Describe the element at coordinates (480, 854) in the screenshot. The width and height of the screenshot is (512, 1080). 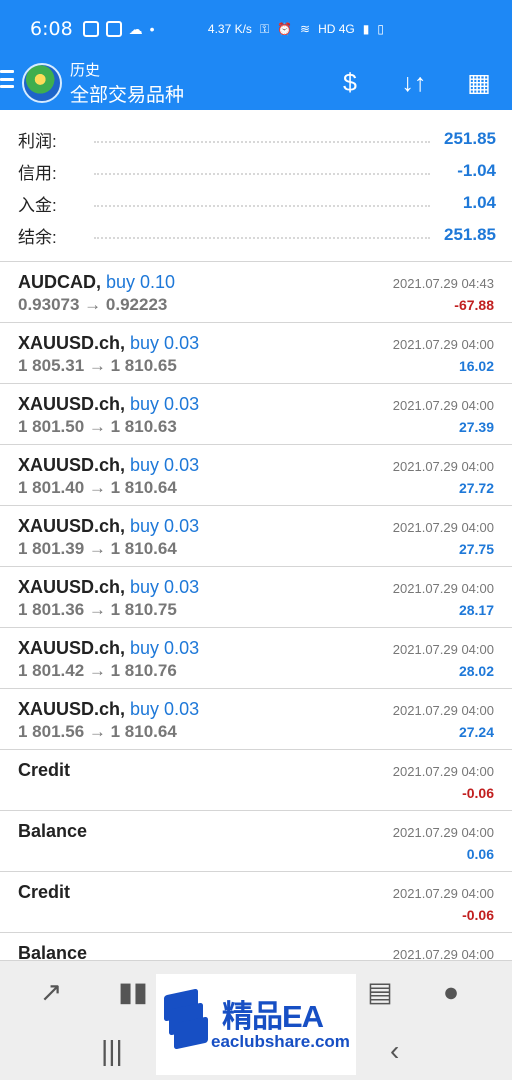
I see `trade-profit: 0.06` at that location.